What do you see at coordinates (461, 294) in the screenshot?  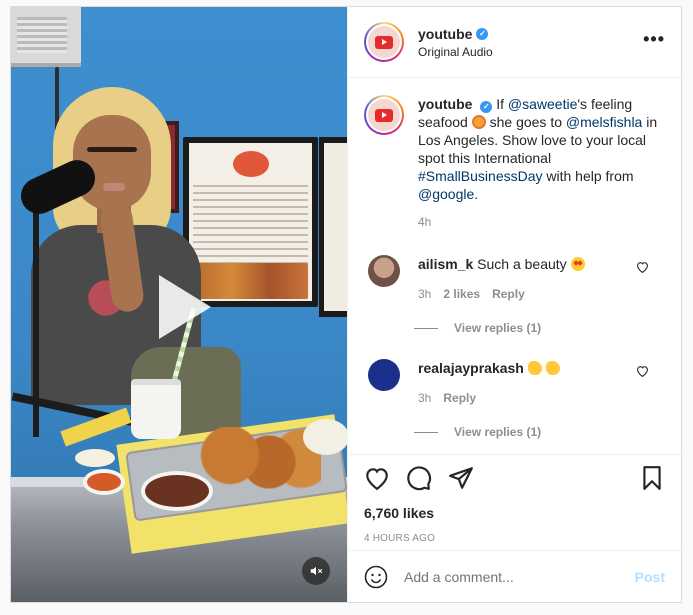 I see `comment-likes: 2 likes` at bounding box center [461, 294].